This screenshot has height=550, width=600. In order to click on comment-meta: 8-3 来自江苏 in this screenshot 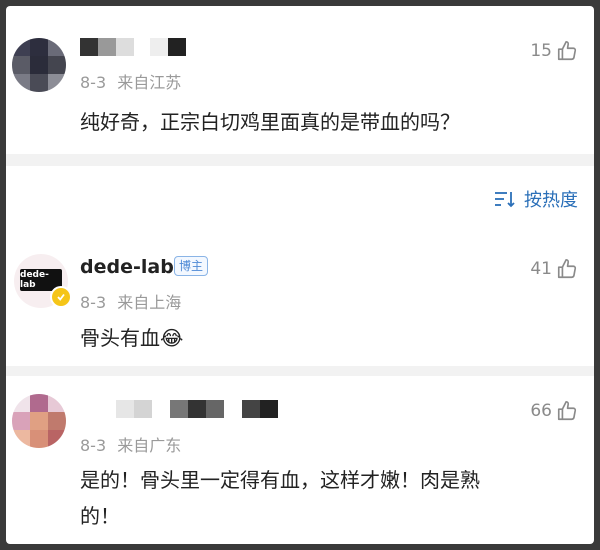, I will do `click(130, 81)`.